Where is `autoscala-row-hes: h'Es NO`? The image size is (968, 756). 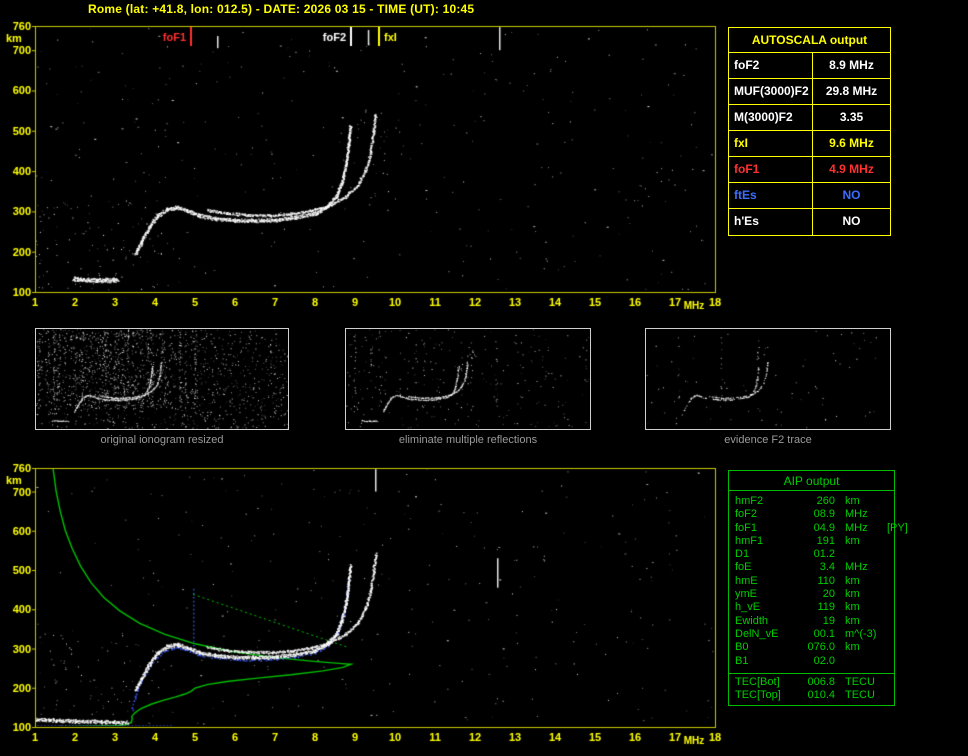
autoscala-row-hes: h'Es NO is located at coordinates (809, 222).